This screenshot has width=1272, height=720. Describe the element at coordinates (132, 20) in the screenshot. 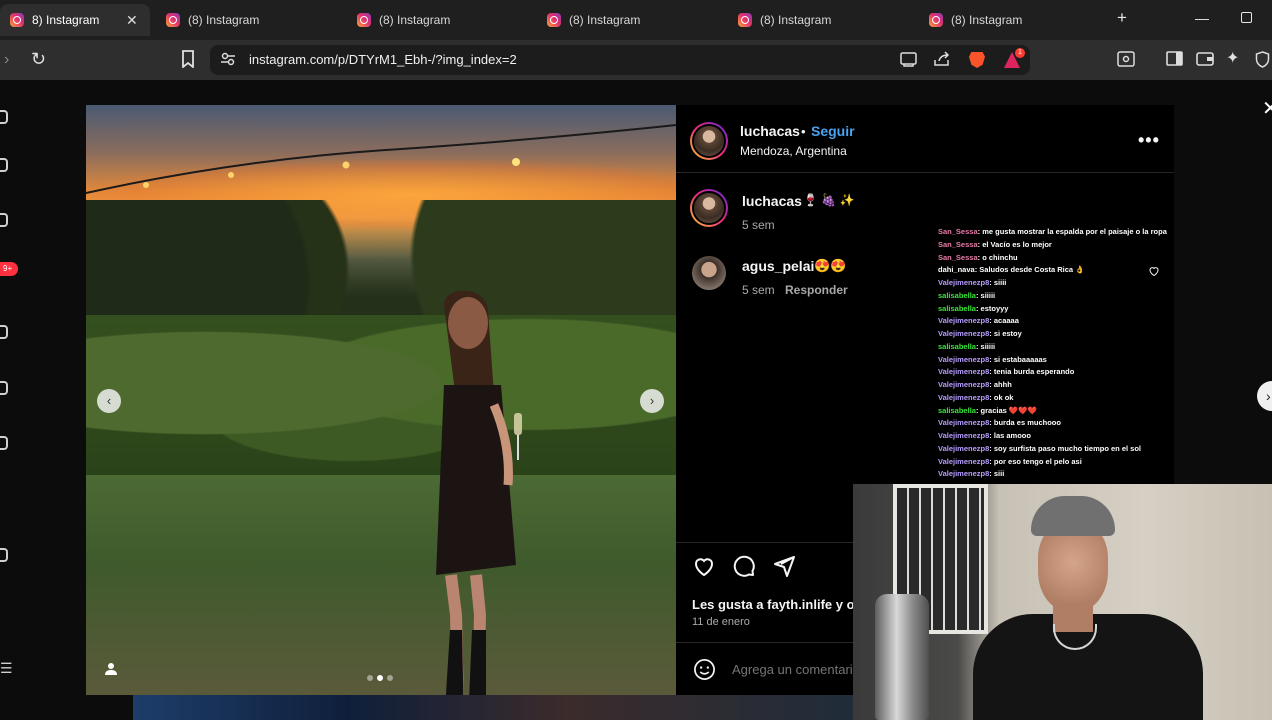

I see `close-tab-icon: ✕` at that location.